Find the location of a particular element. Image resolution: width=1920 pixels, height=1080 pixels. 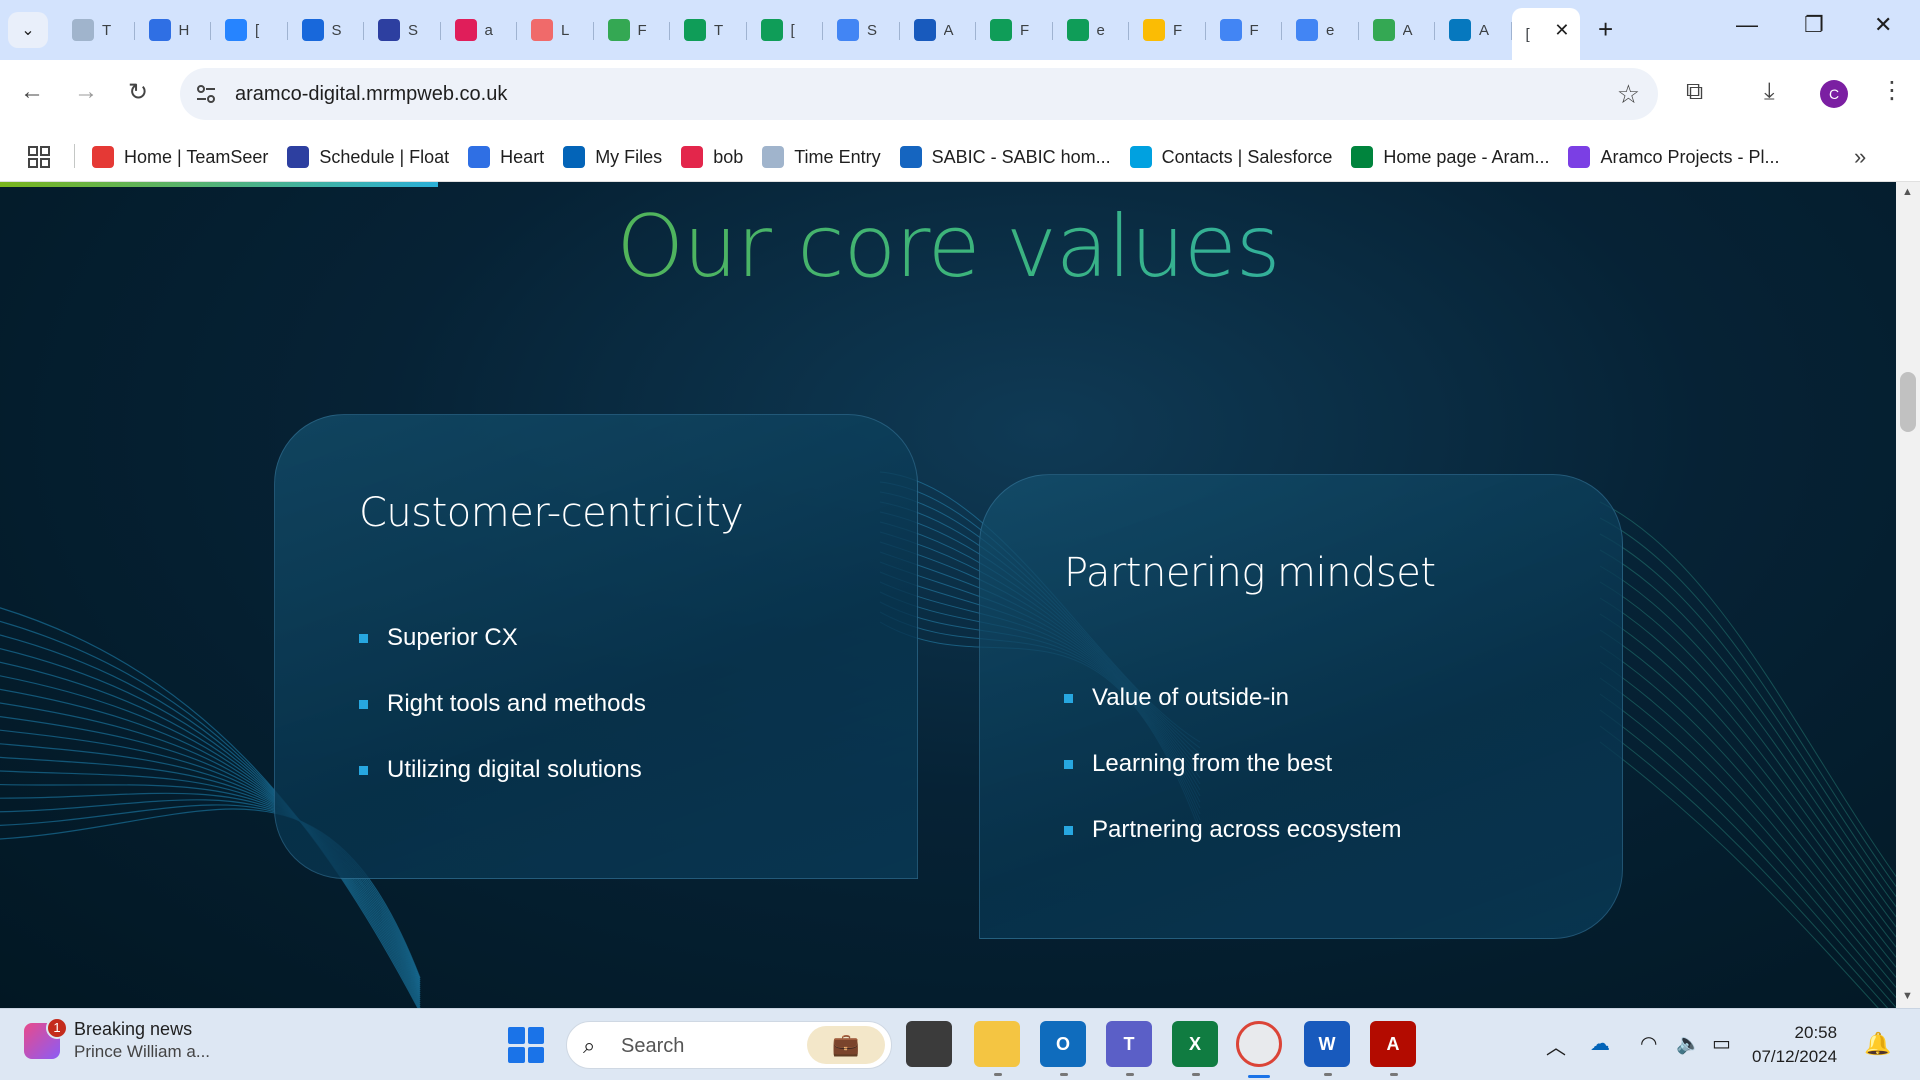

close-window-button: ✕ is located at coordinates (1883, 25).